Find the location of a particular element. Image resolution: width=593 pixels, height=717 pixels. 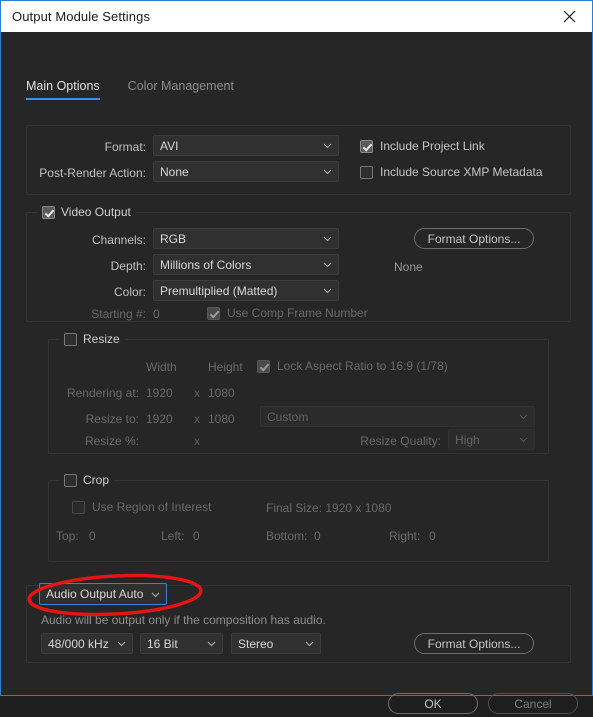

resize-preset-value: Custom is located at coordinates (288, 416).